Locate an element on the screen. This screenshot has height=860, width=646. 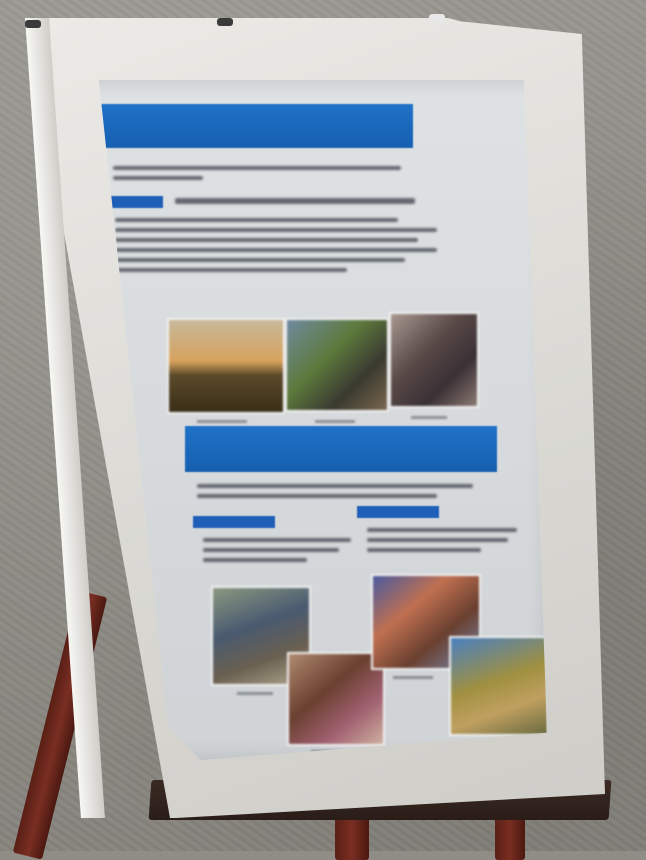
intro-text is located at coordinates (263, 173).